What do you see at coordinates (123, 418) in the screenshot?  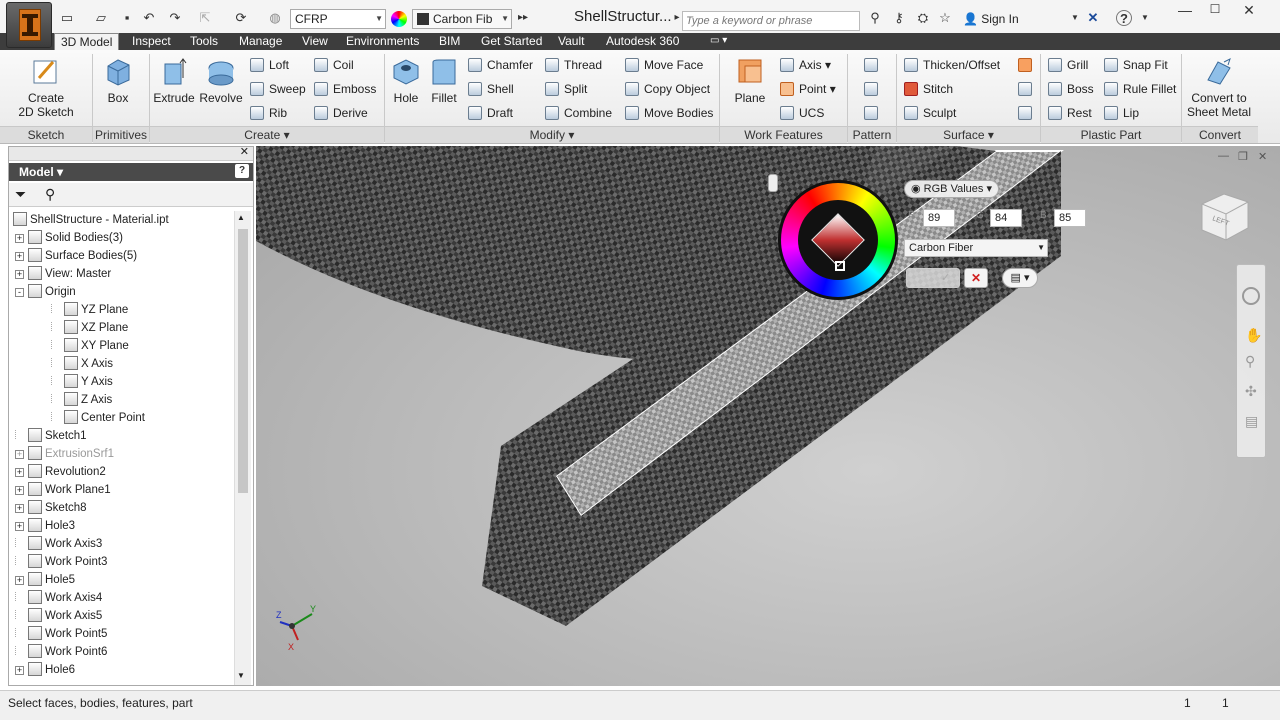 I see `tree-node: Center Point` at bounding box center [123, 418].